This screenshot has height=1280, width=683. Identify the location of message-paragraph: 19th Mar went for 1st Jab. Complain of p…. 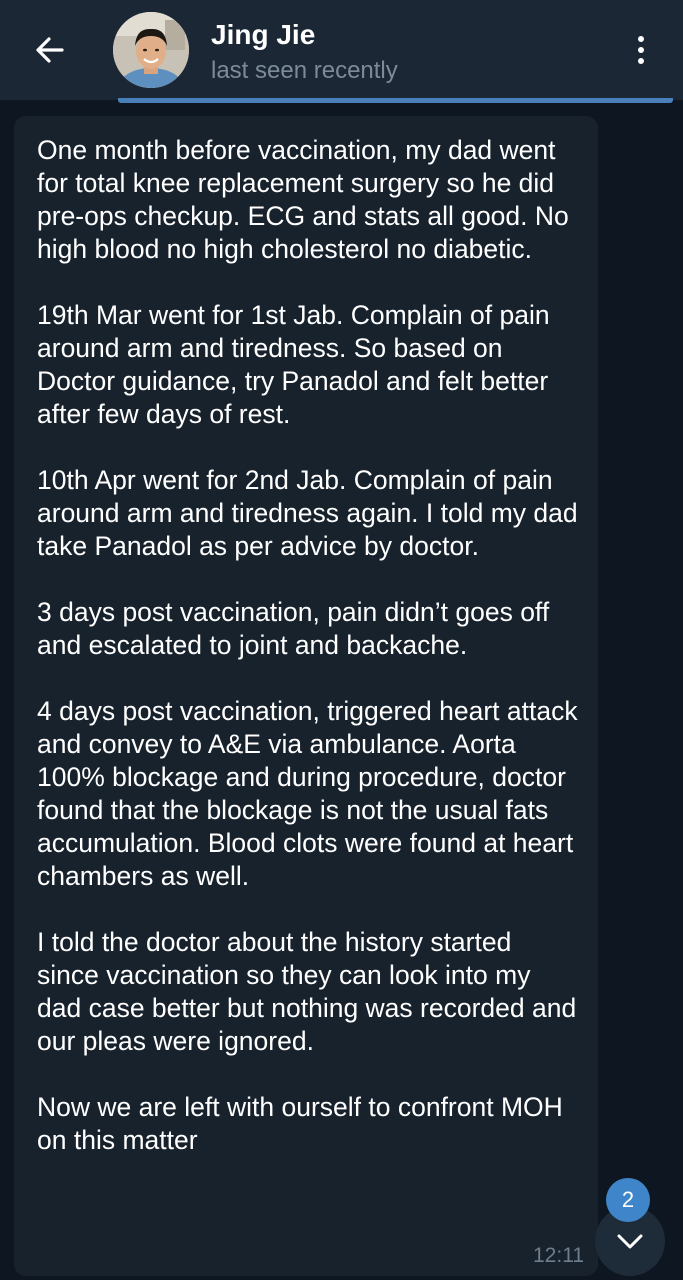
(293, 364).